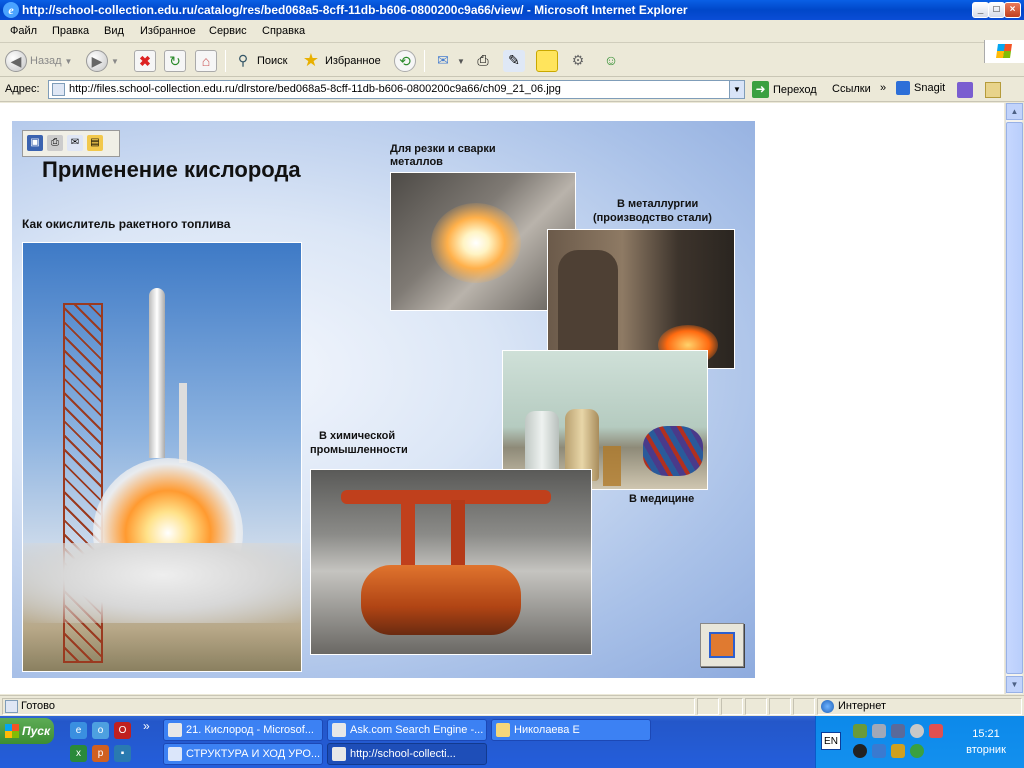 This screenshot has width=1024, height=768. I want to click on scroll-thumb, so click(1014, 398).